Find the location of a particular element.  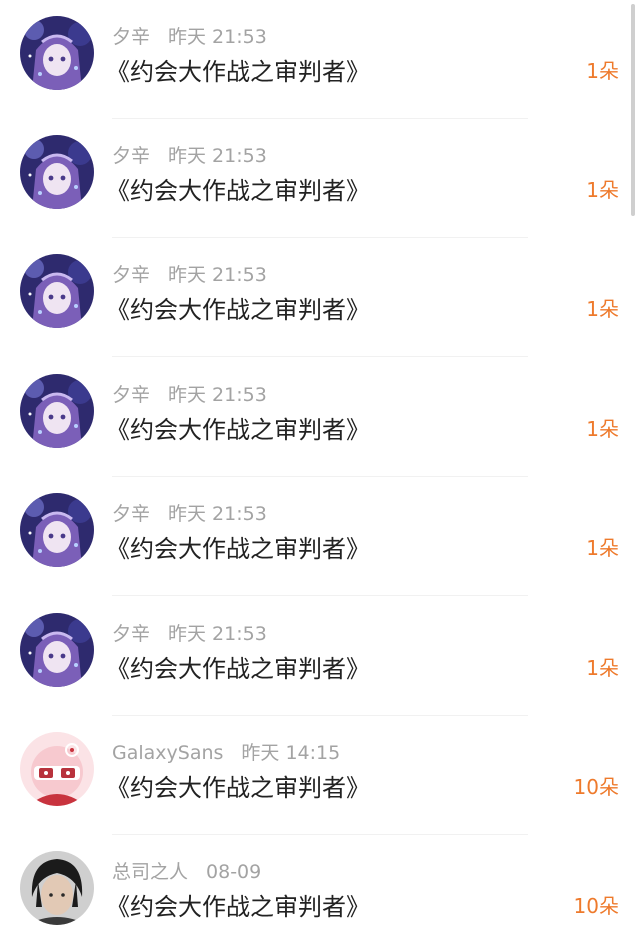

item-meta: 总司之人 08-09 is located at coordinates (186, 870).